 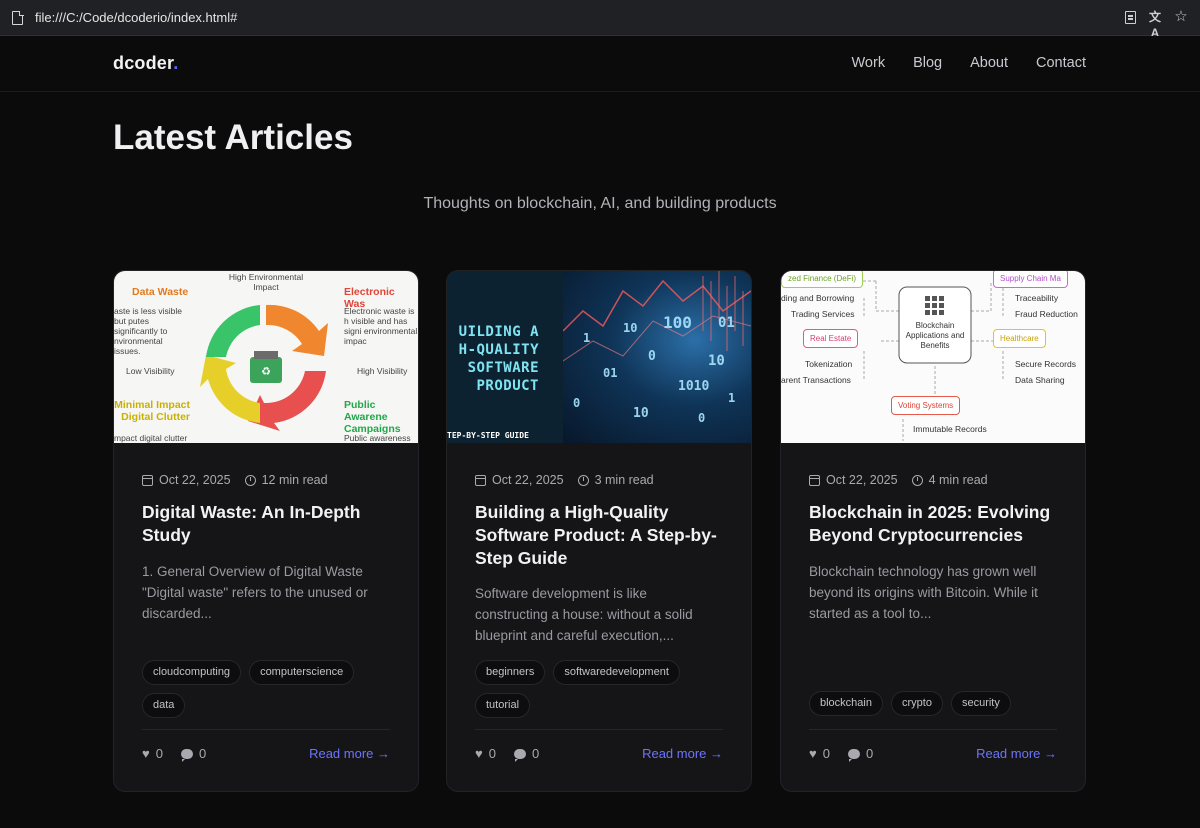 I want to click on tag-list: beginners softwaredevelopment tutorial, so click(x=595, y=689).